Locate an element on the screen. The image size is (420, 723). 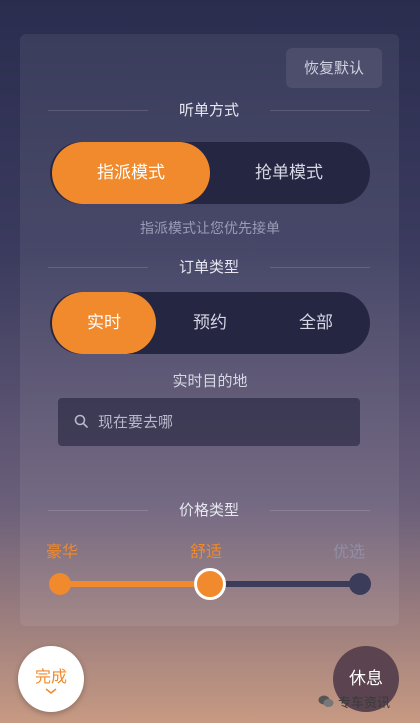
price-slider-fill is located at coordinates (135, 584).